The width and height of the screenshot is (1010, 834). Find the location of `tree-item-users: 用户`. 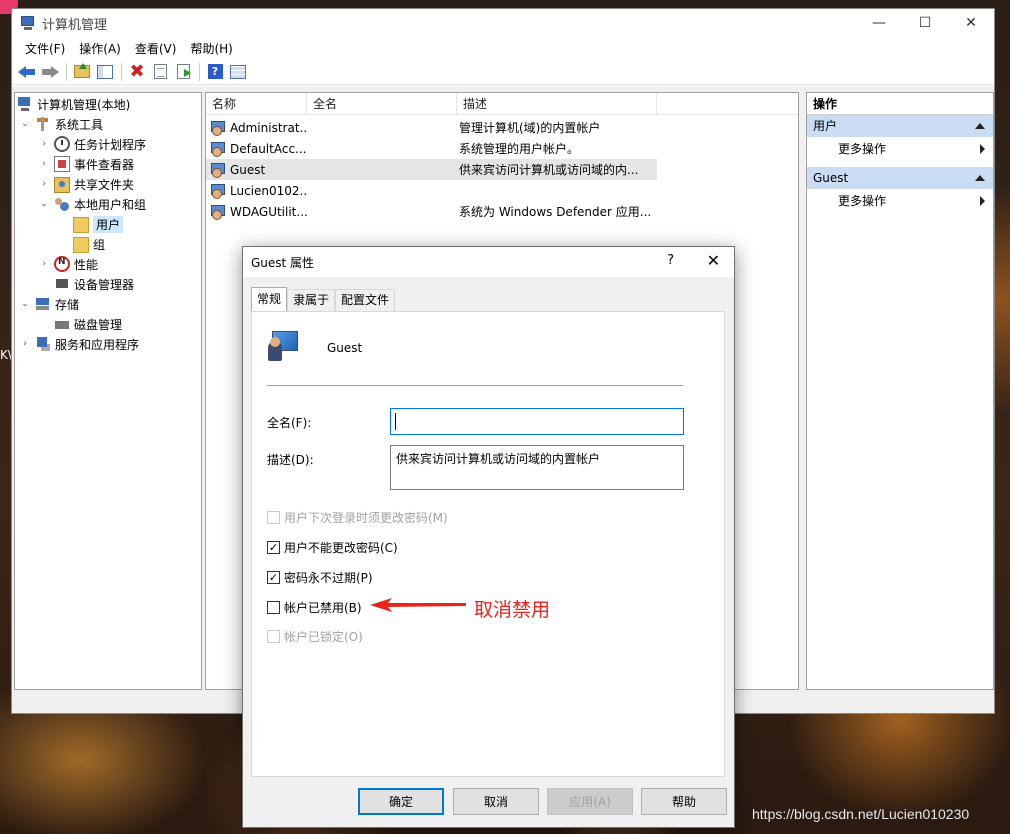

tree-item-users: 用户 is located at coordinates (98, 224).